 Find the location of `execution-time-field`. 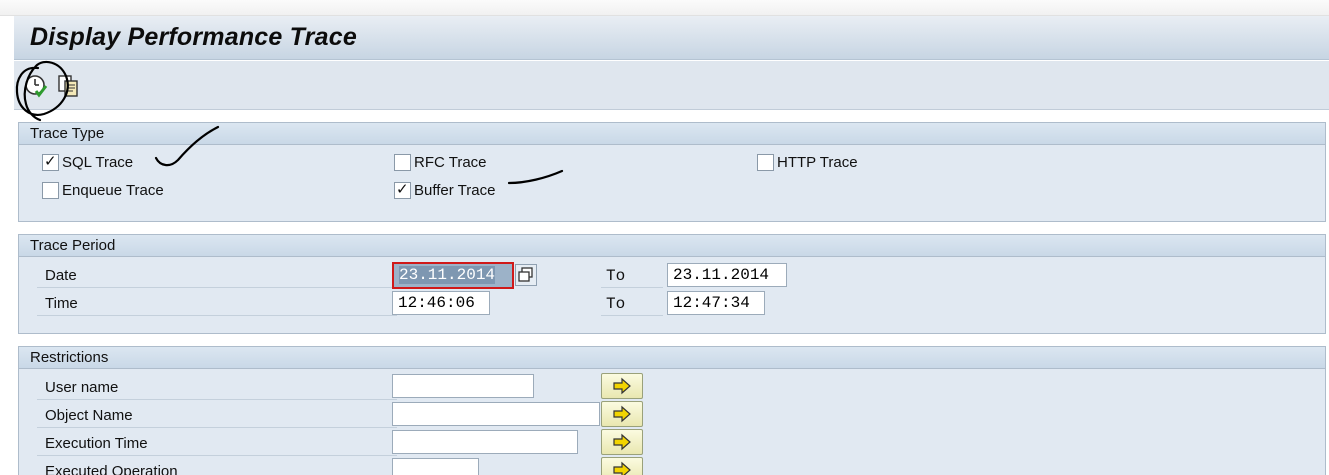

execution-time-field is located at coordinates (485, 442).